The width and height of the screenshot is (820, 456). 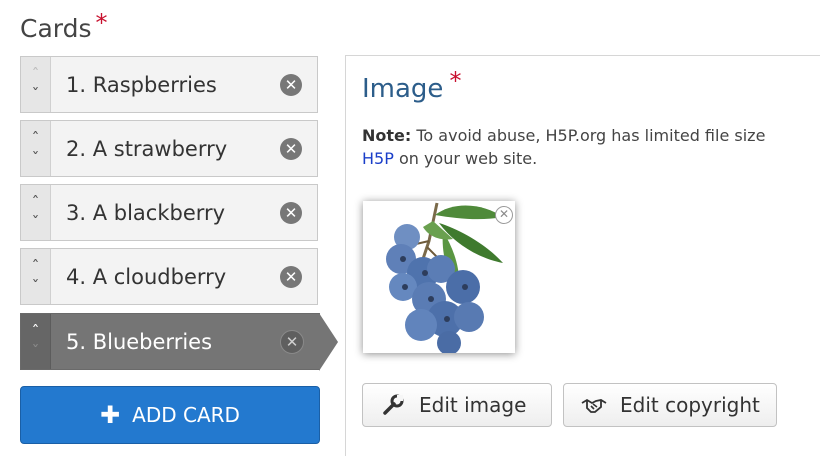 What do you see at coordinates (473, 405) in the screenshot?
I see `edit-image-label: Edit image` at bounding box center [473, 405].